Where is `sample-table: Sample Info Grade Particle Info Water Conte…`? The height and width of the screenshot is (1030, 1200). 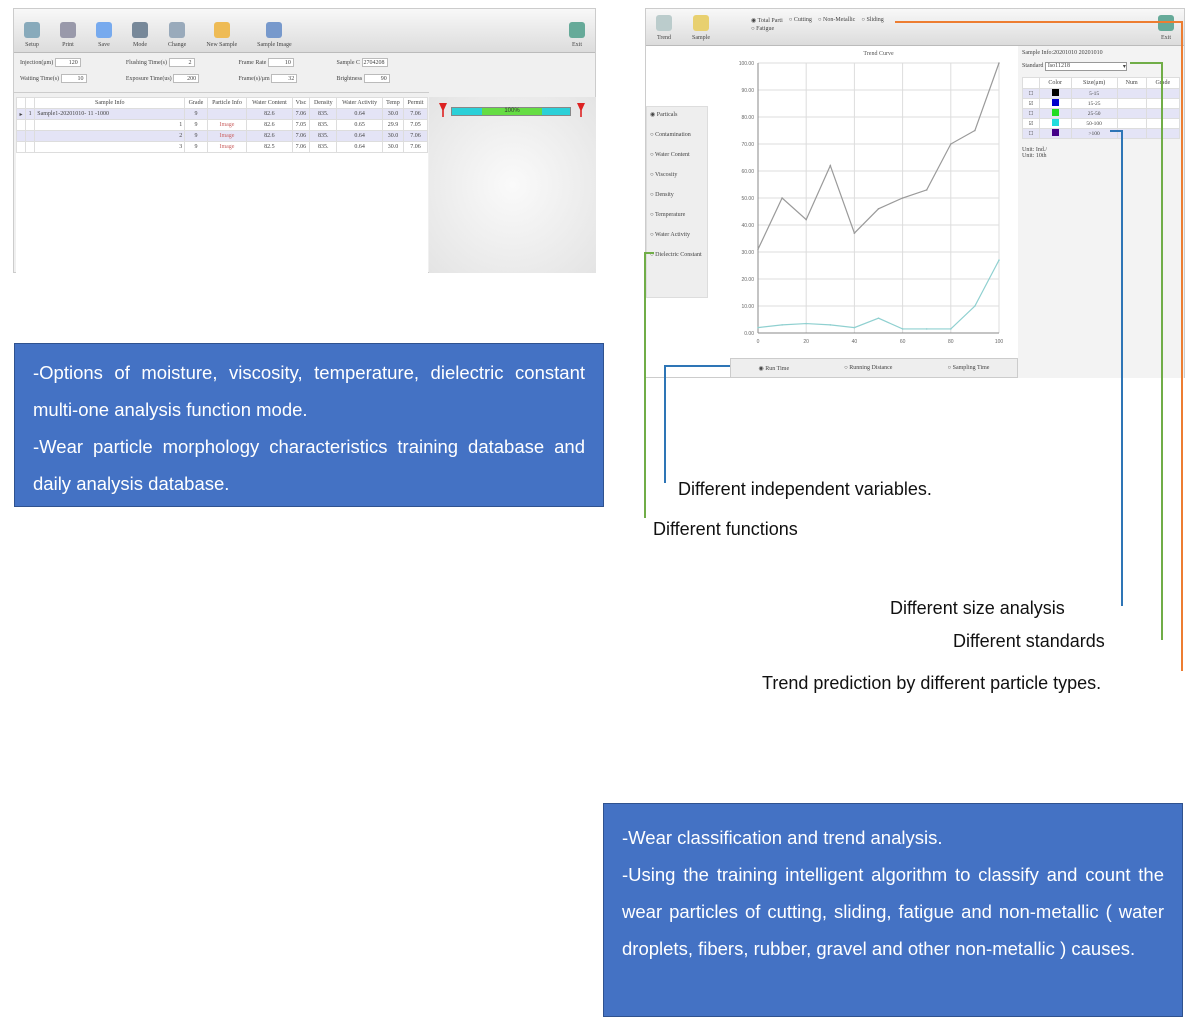
sample-table: Sample Info Grade Particle Info Water Conte… is located at coordinates (221, 125).